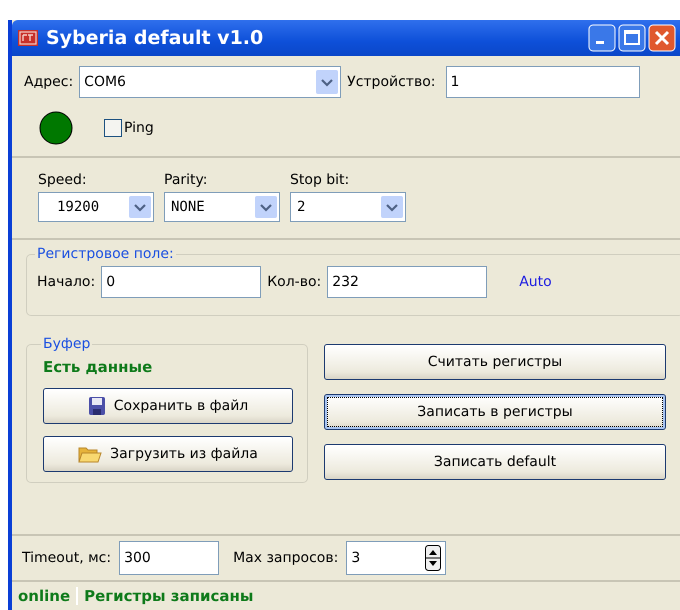  Describe the element at coordinates (391, 82) in the screenshot. I see `device-label: Устройство:` at that location.